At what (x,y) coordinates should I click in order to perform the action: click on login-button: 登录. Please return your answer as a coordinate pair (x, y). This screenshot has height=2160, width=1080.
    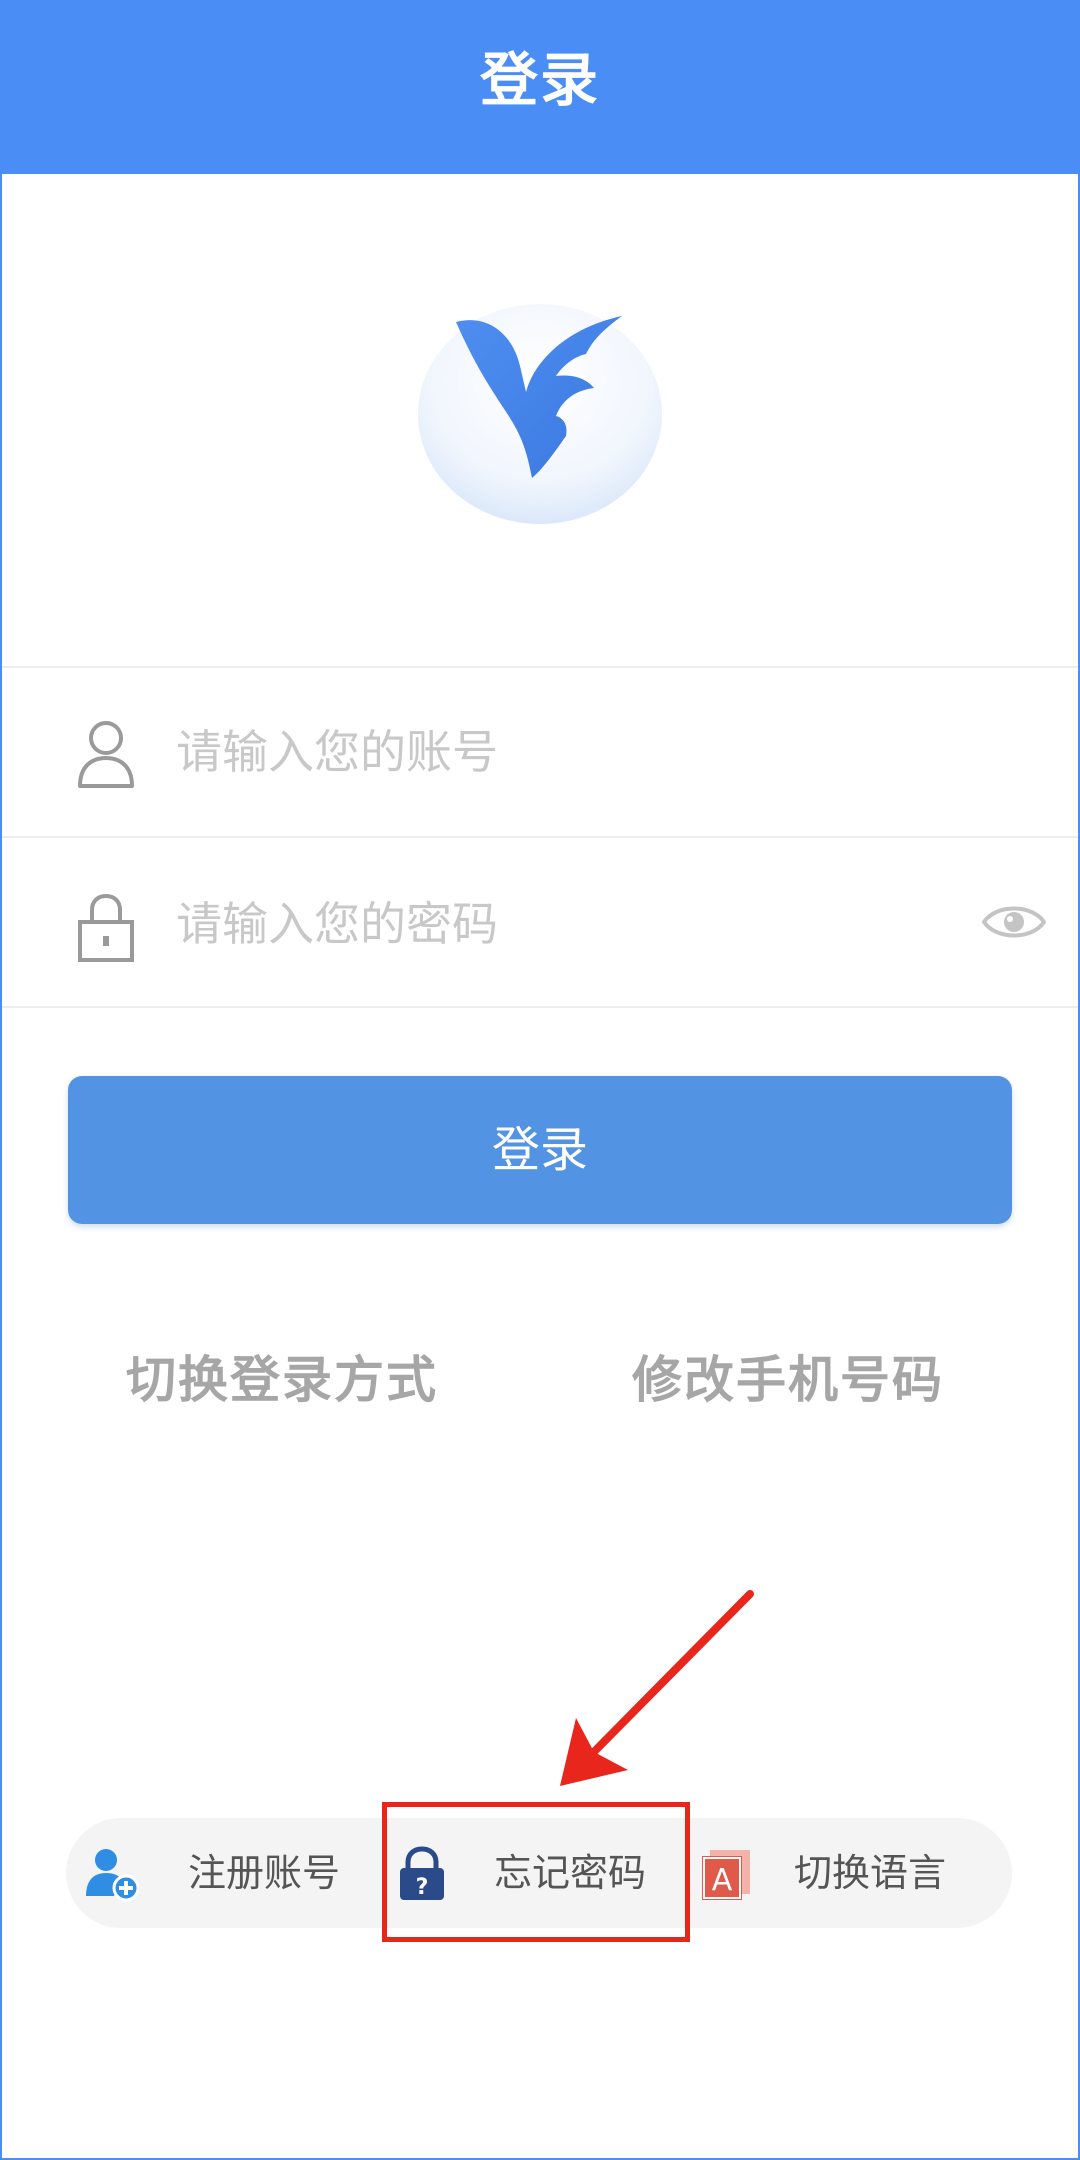
    Looking at the image, I should click on (540, 1150).